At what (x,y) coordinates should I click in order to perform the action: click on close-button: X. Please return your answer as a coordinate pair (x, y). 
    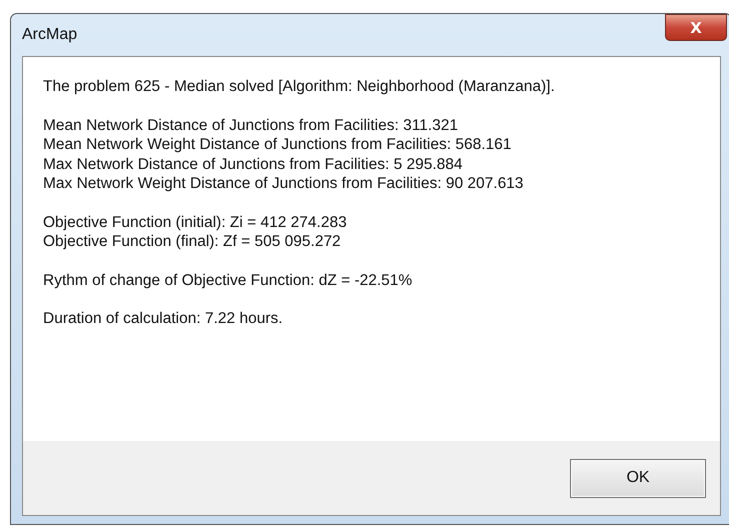
    Looking at the image, I should click on (696, 27).